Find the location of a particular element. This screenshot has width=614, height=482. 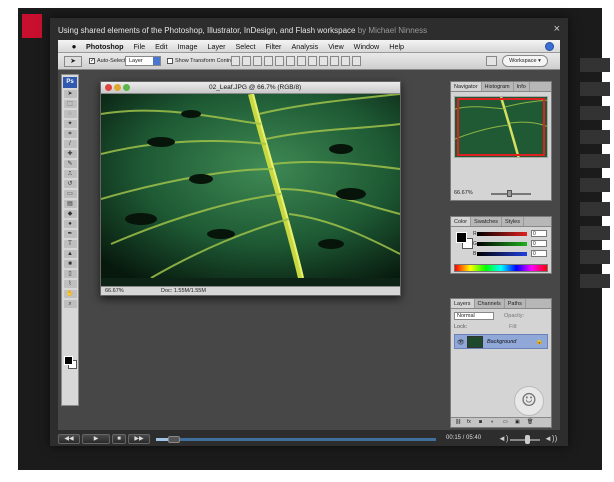

menu-image: Image is located at coordinates (188, 46).